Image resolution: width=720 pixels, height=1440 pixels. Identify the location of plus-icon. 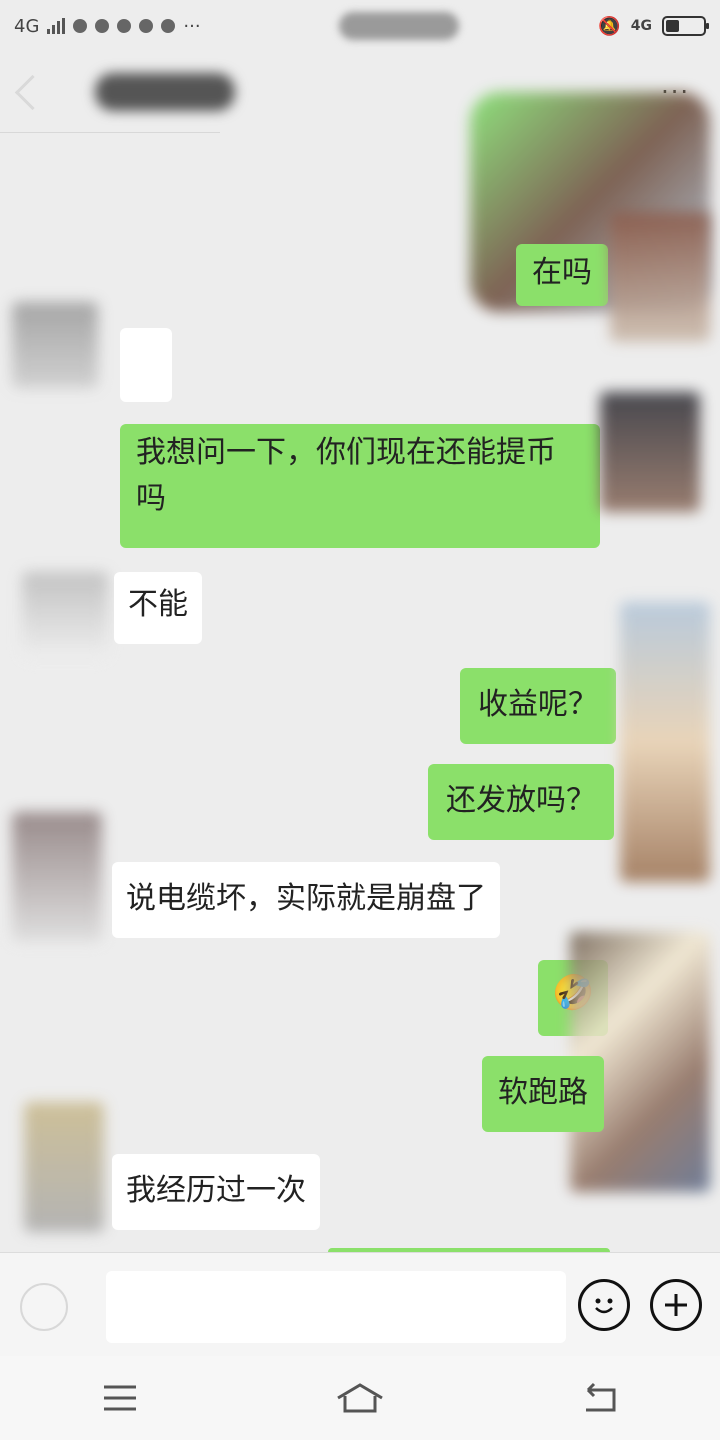
(676, 1305).